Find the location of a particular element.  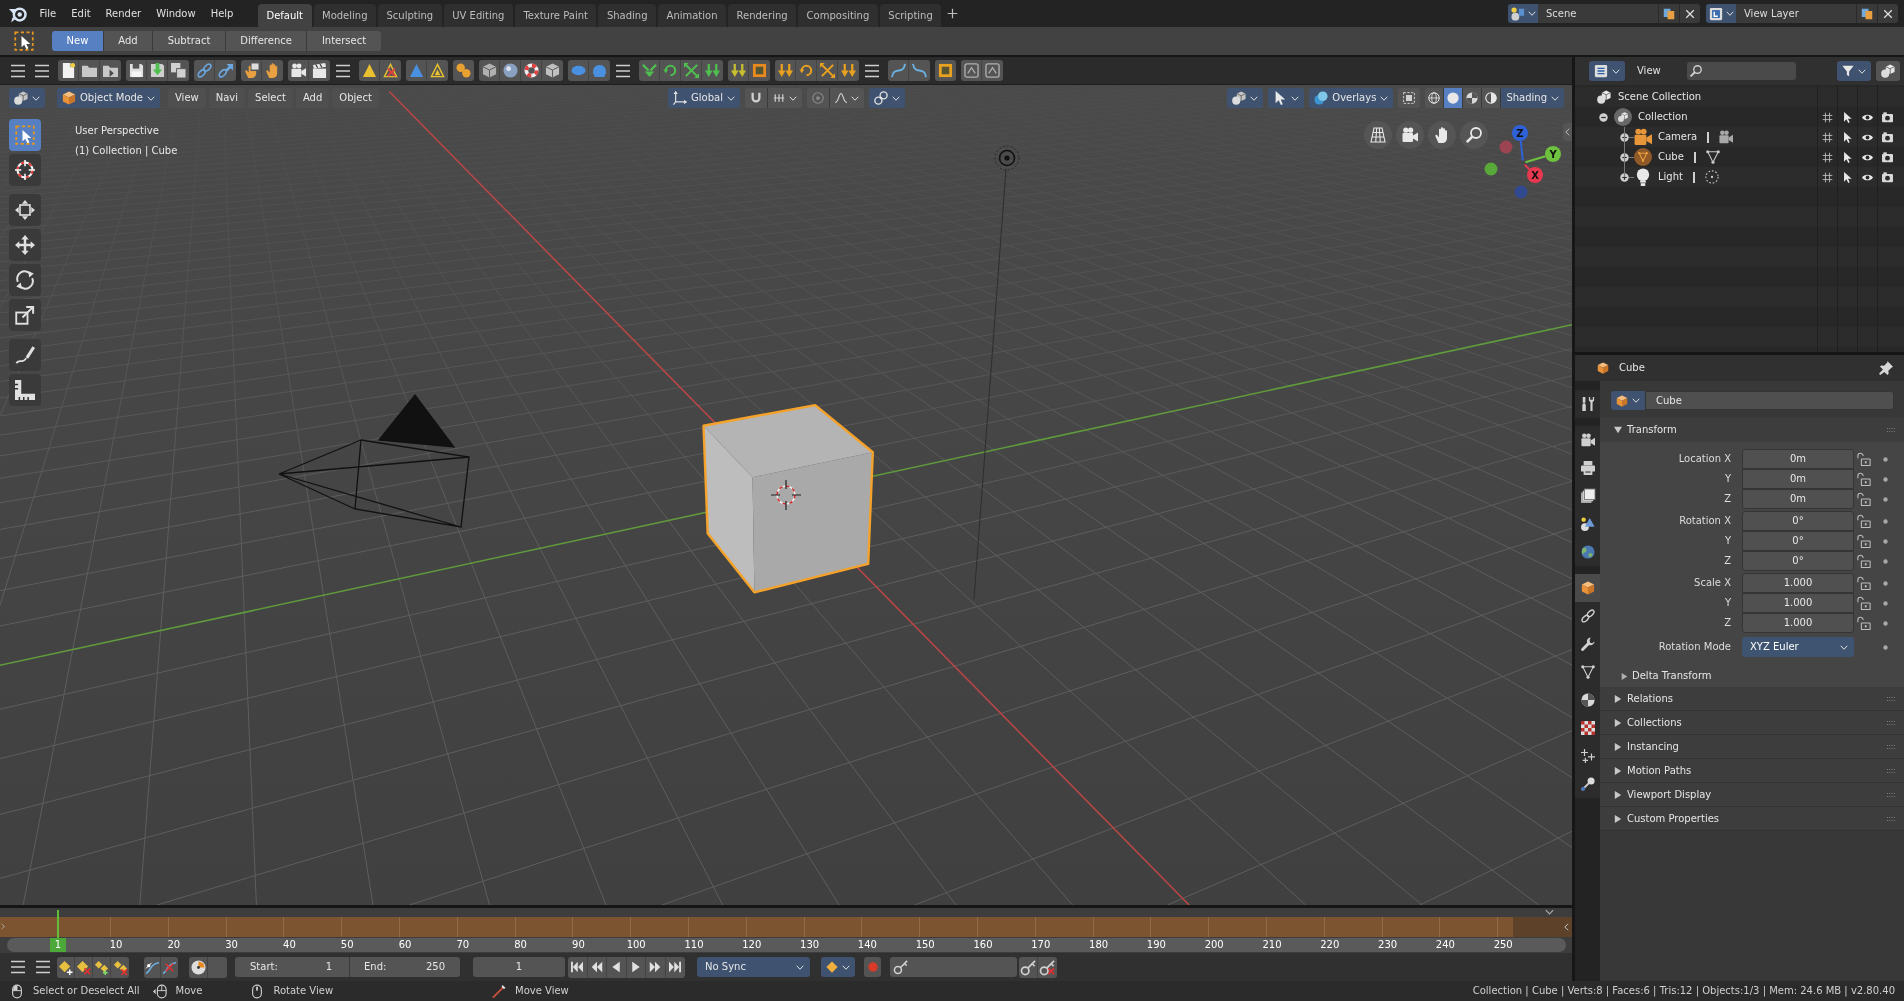

add-icon is located at coordinates (953, 13).